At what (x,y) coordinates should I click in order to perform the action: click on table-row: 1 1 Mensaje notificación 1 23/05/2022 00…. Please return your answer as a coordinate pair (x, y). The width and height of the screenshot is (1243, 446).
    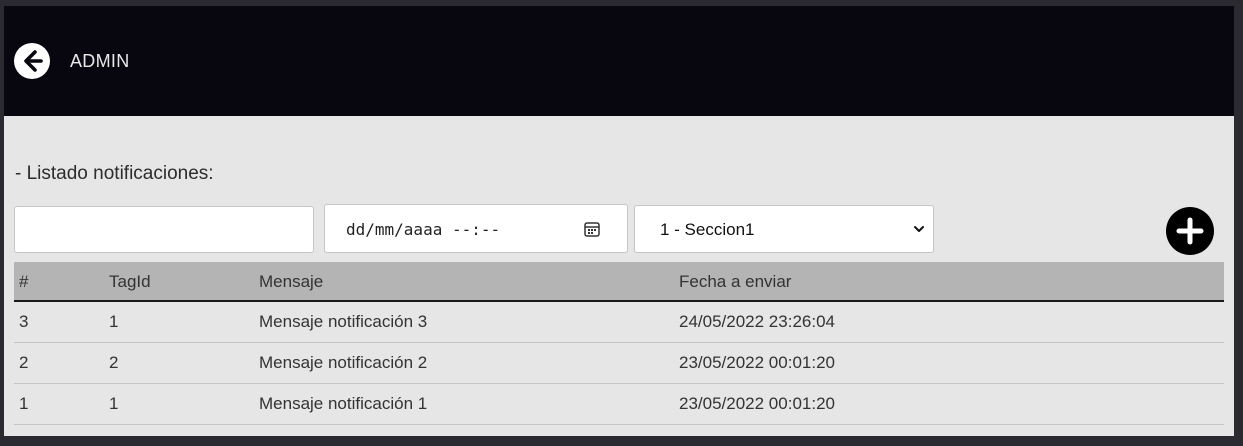
    Looking at the image, I should click on (619, 404).